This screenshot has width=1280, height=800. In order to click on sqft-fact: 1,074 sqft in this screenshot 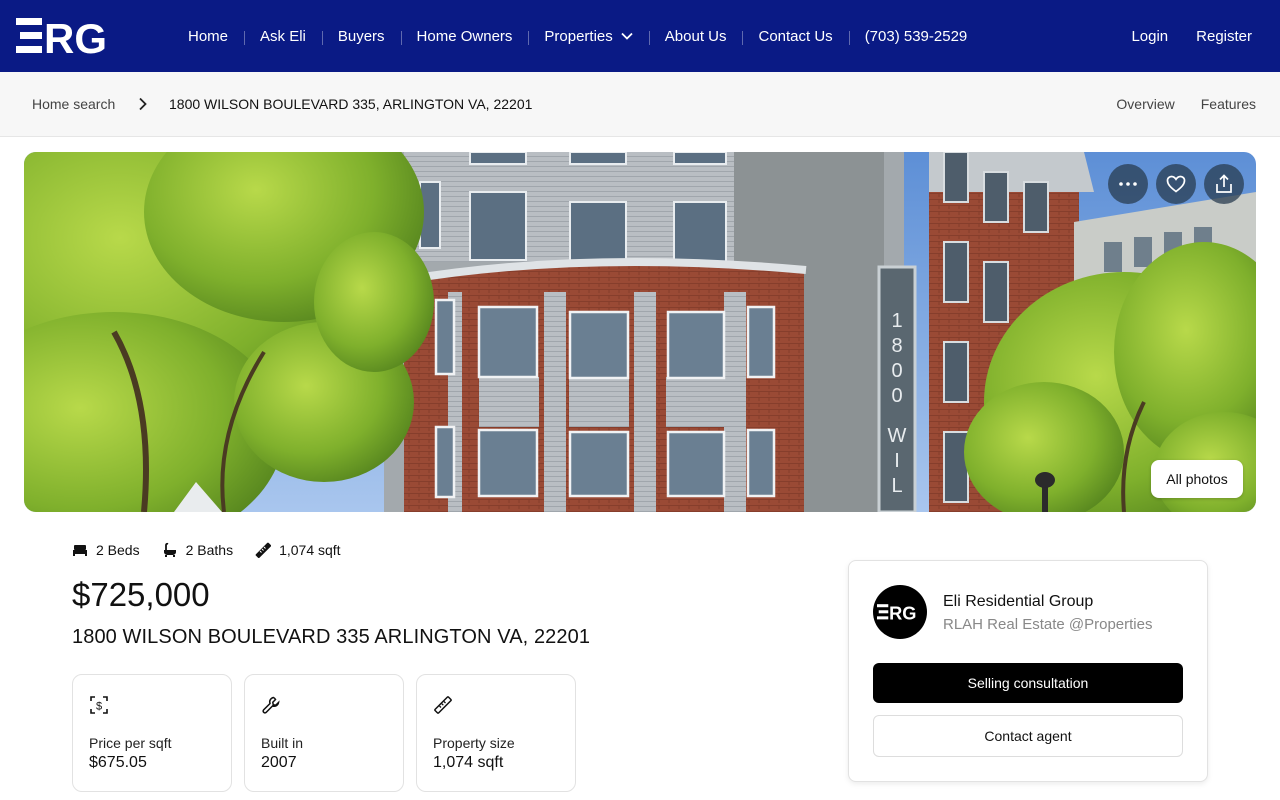, I will do `click(298, 550)`.